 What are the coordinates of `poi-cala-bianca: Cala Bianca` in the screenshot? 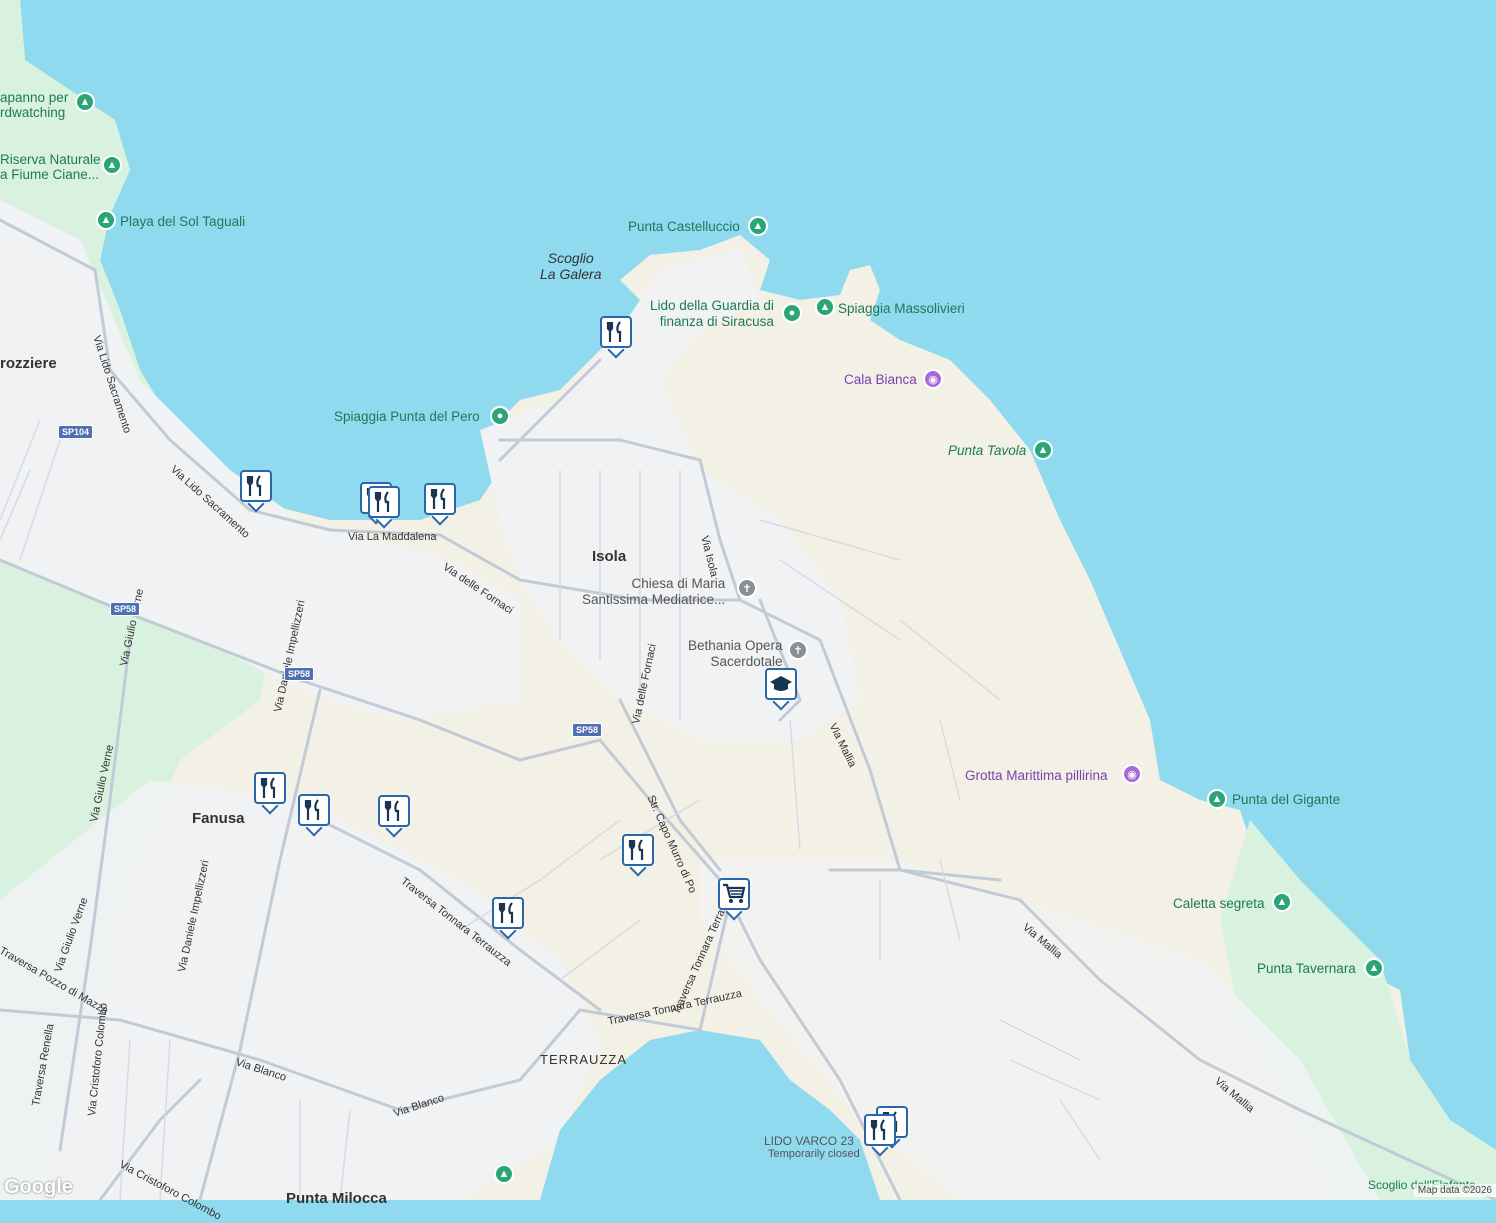 It's located at (880, 379).